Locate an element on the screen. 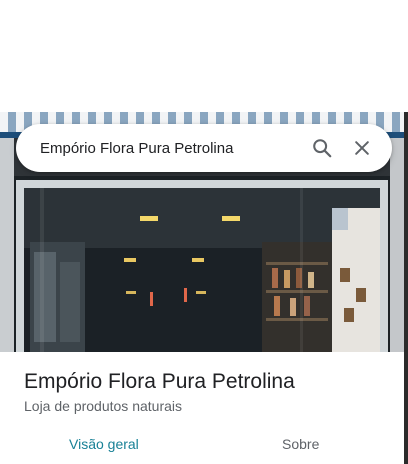  search-button is located at coordinates (322, 148).